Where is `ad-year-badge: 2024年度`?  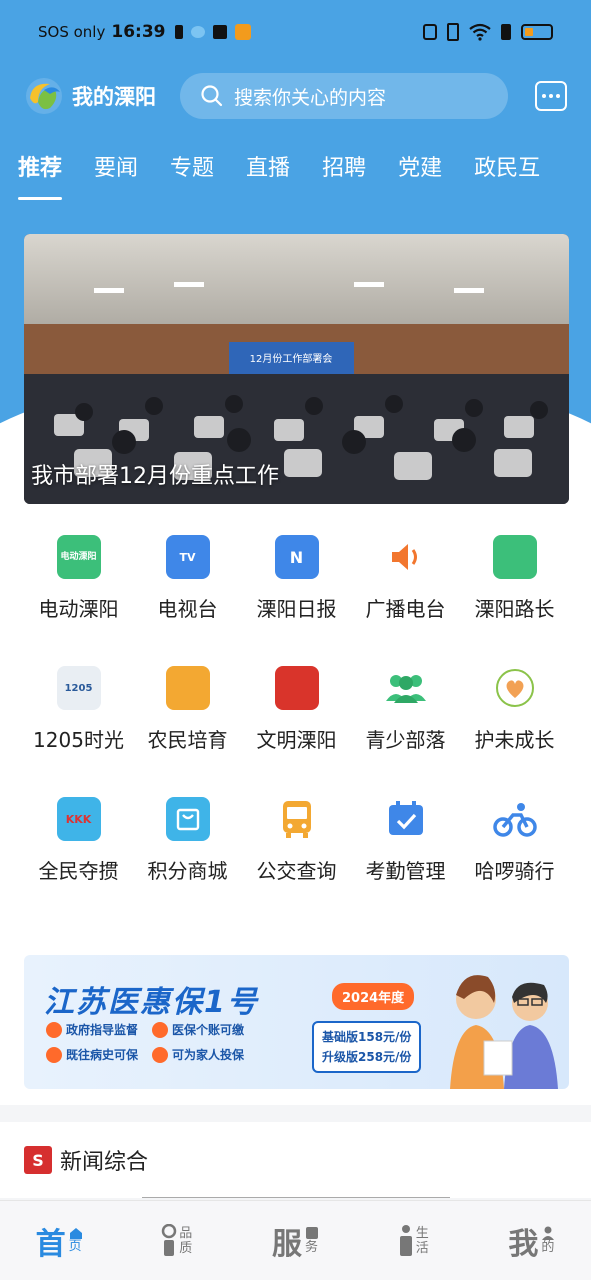 ad-year-badge: 2024年度 is located at coordinates (373, 996).